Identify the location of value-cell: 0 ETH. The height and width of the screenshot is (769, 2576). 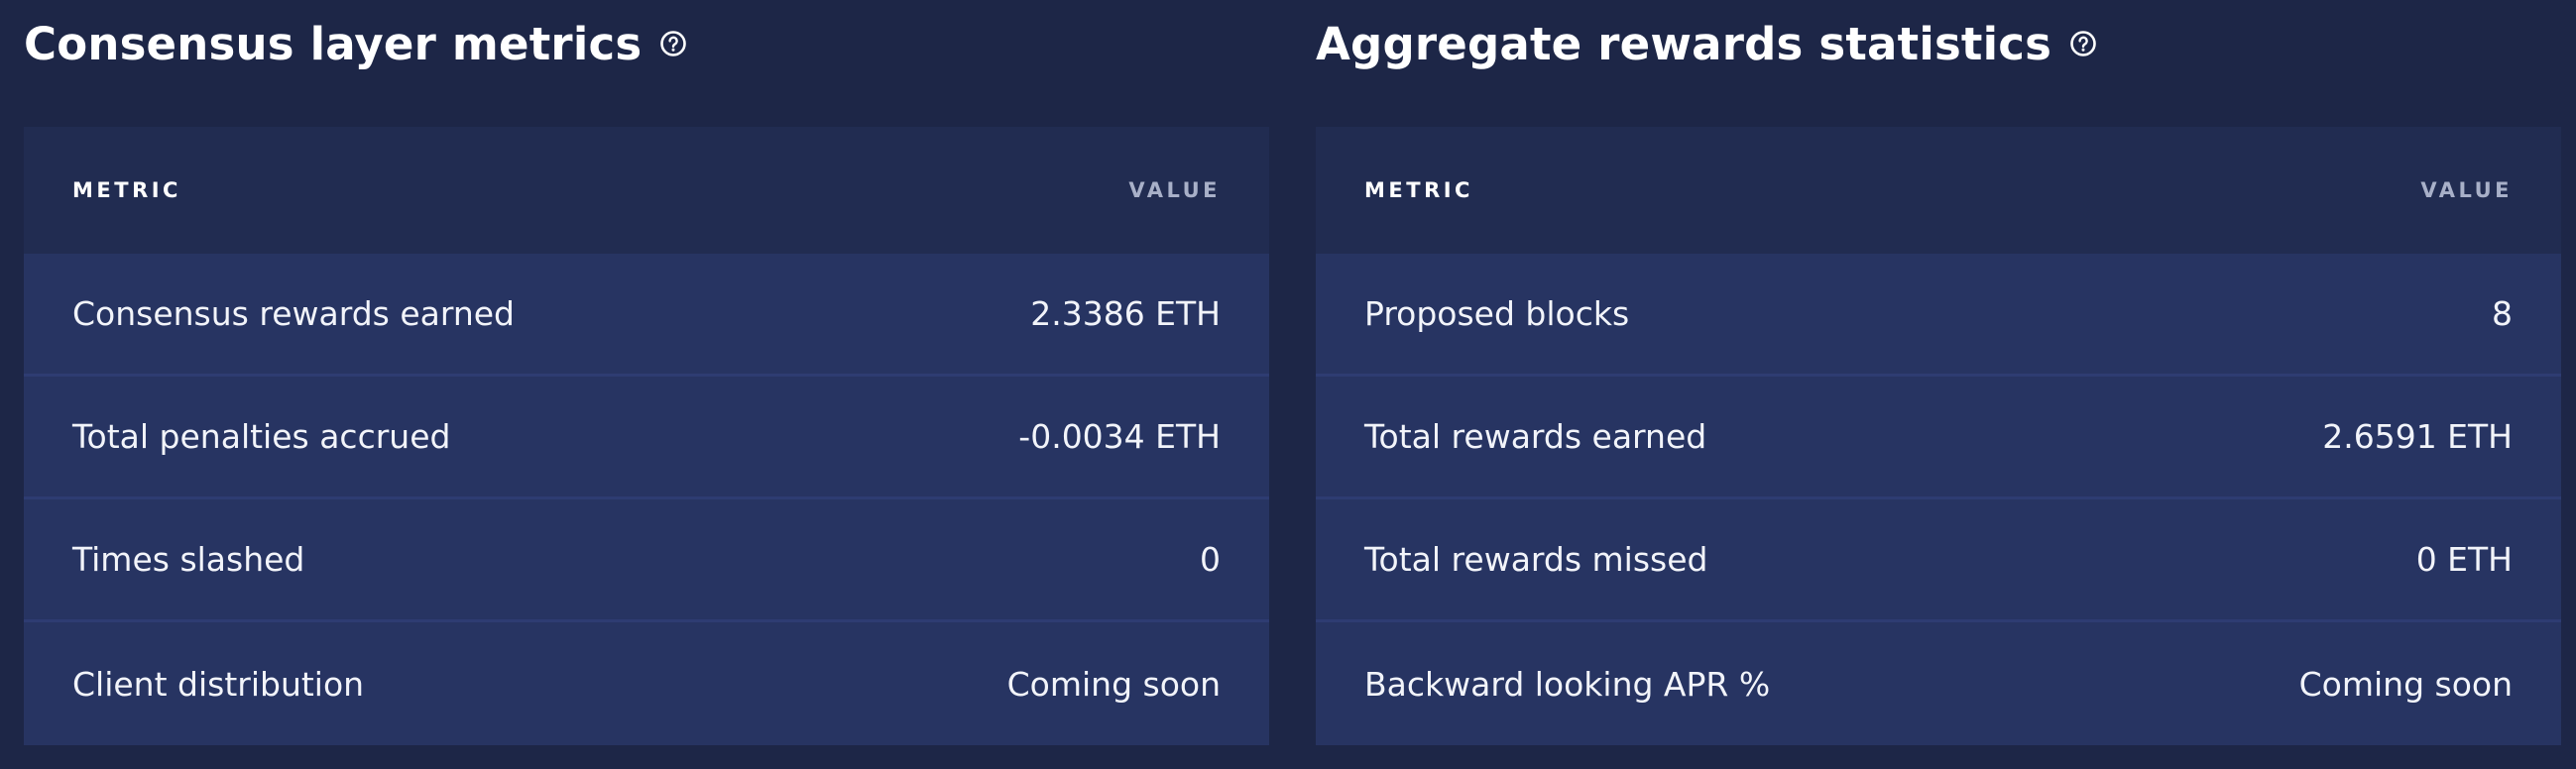
(2464, 559).